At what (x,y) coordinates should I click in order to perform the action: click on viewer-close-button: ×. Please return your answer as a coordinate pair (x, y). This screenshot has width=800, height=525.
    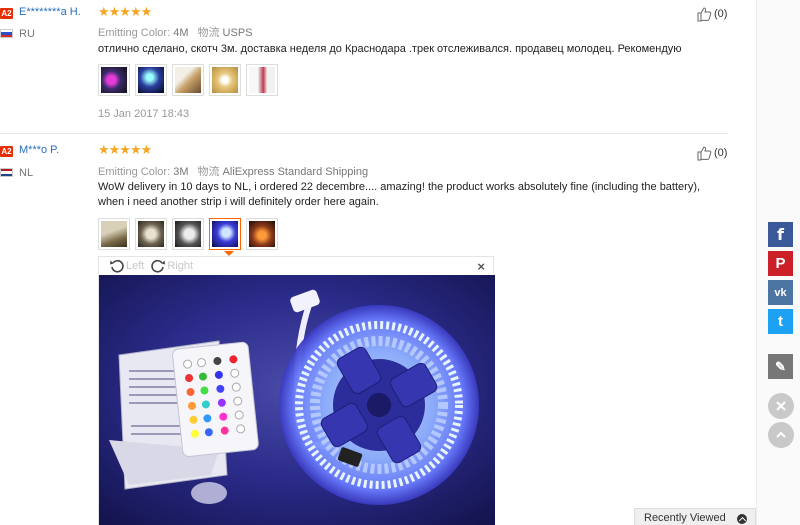
    Looking at the image, I should click on (481, 266).